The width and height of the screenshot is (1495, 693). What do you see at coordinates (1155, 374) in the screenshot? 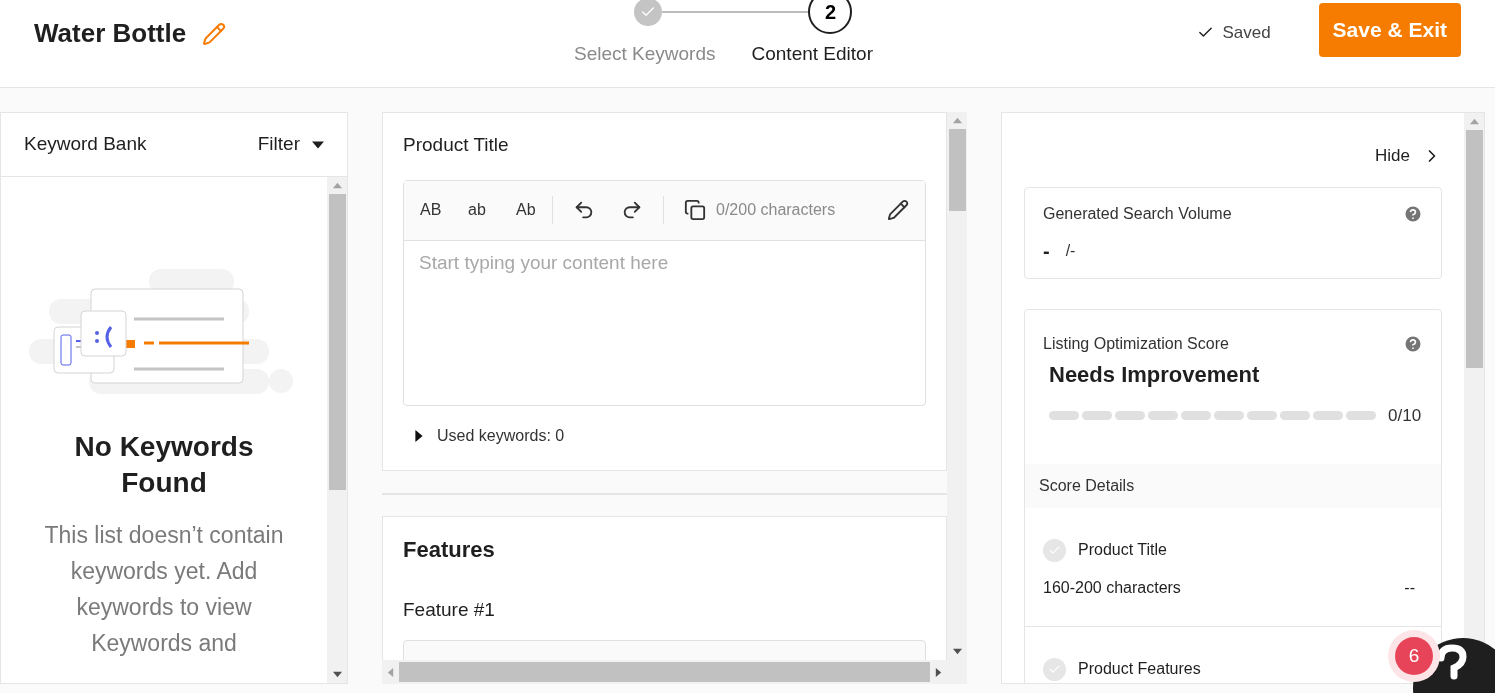
I see `score-rating: Needs Improvement` at bounding box center [1155, 374].